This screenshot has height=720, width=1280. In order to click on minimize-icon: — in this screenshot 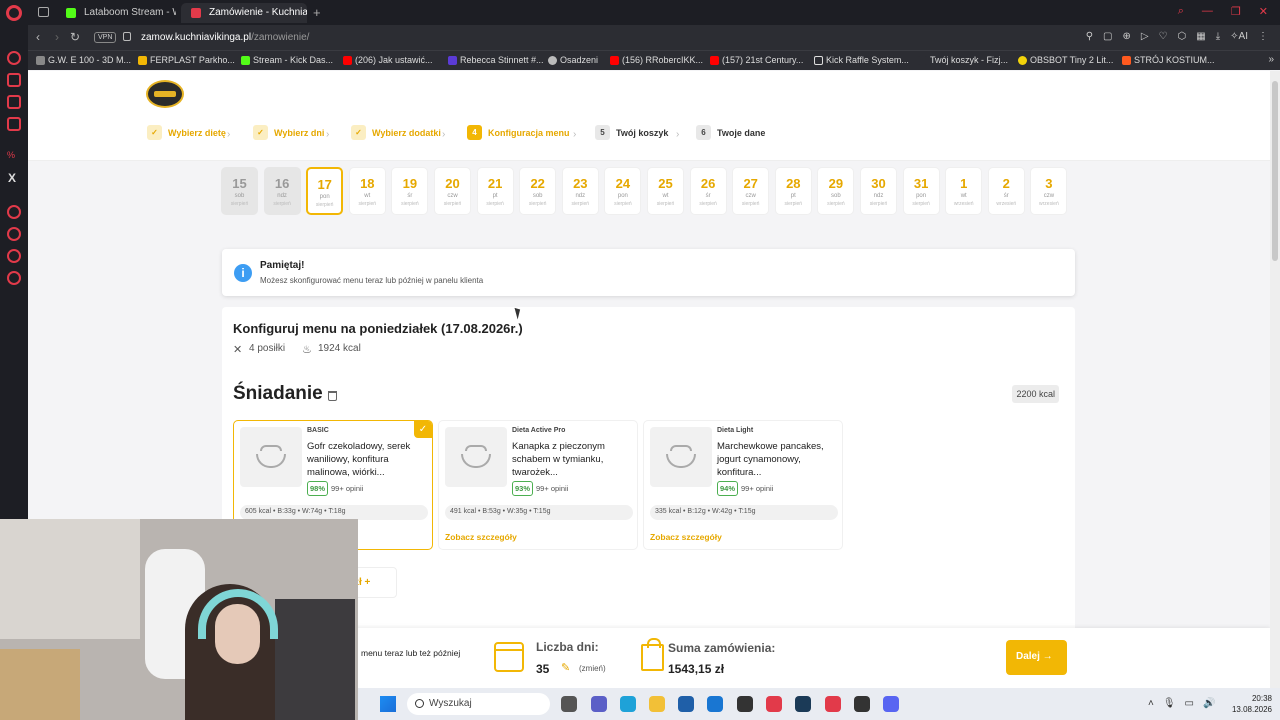, I will do `click(1207, 11)`.